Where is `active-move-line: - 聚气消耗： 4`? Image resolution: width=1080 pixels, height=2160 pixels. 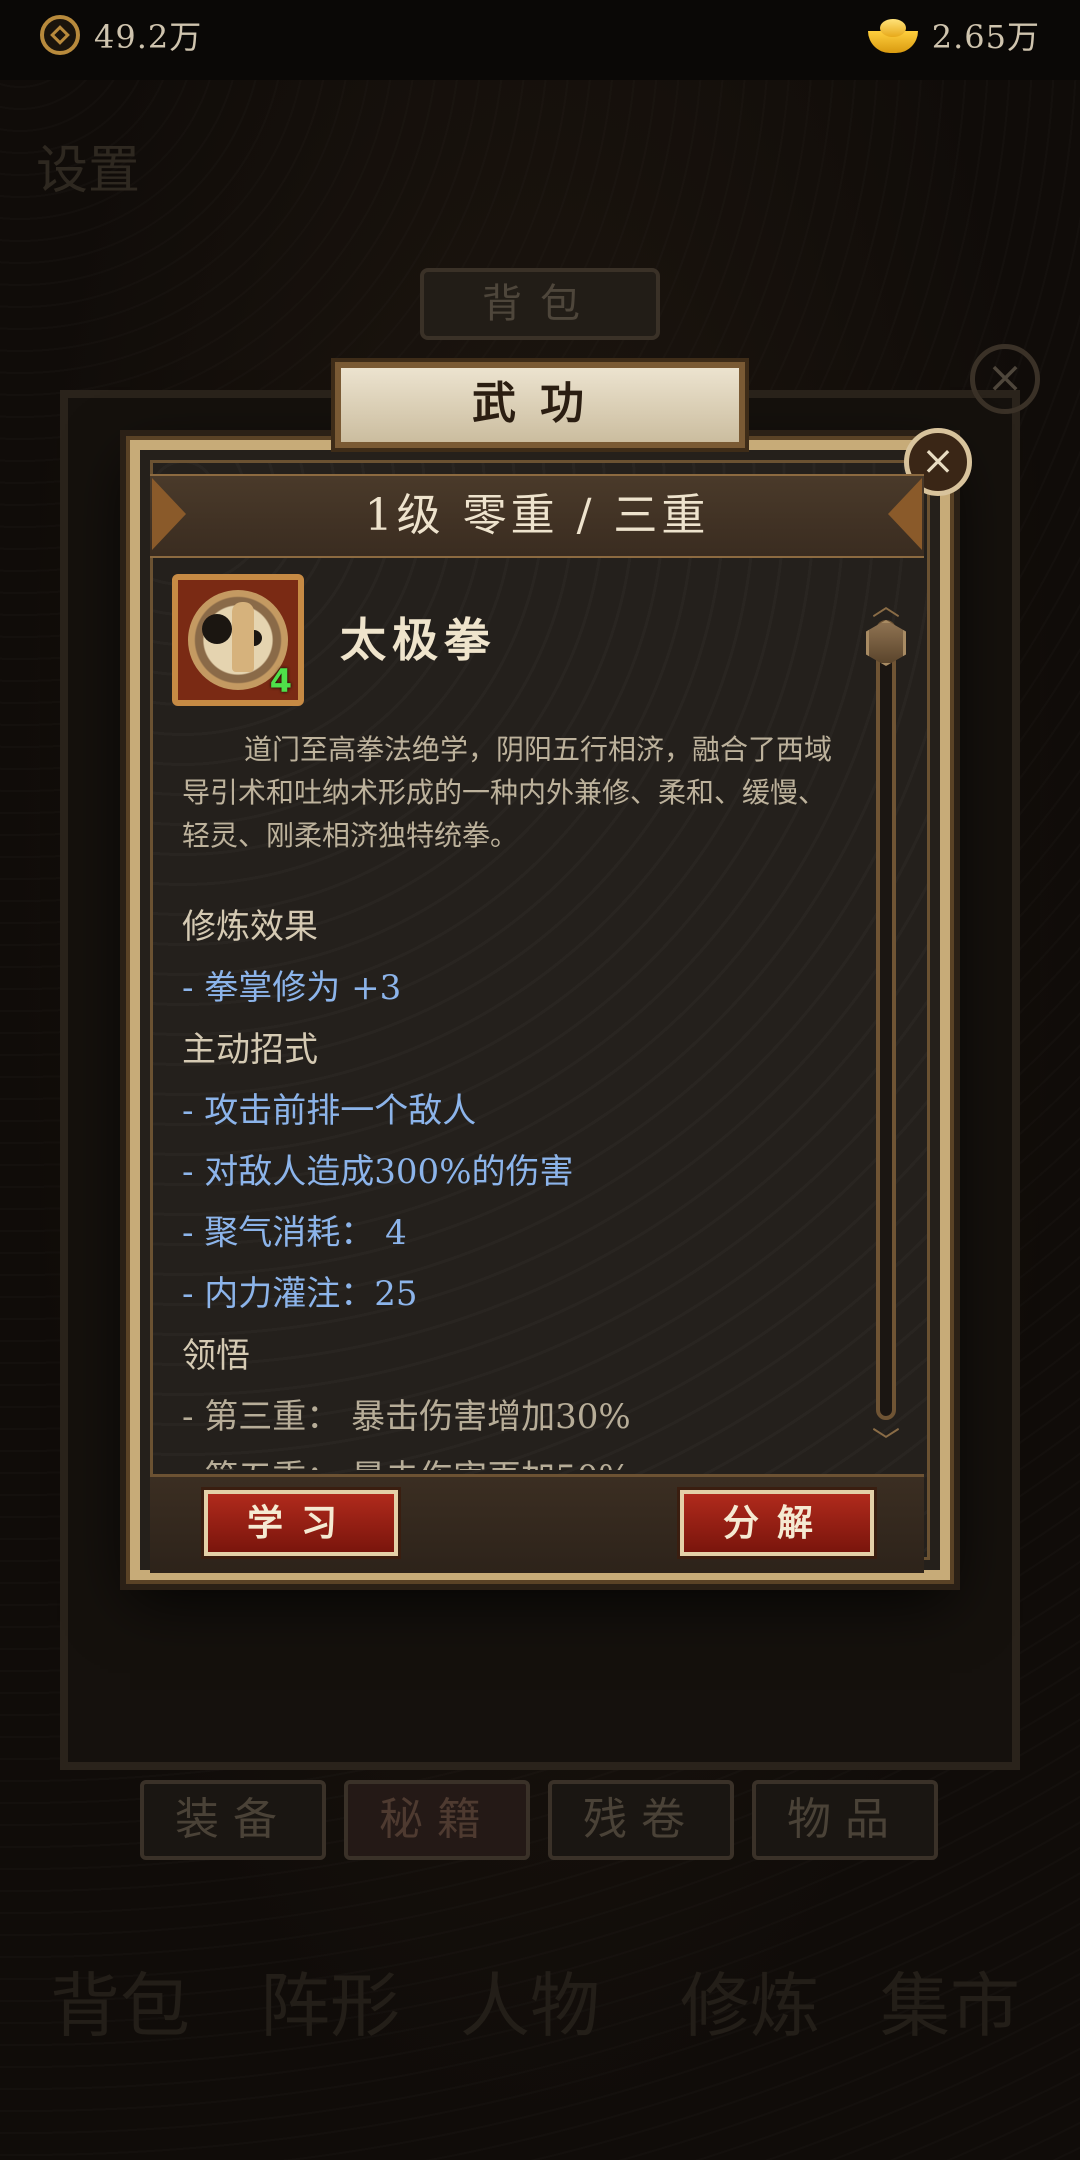
active-move-line: - 聚气消耗： 4 is located at coordinates (294, 1233).